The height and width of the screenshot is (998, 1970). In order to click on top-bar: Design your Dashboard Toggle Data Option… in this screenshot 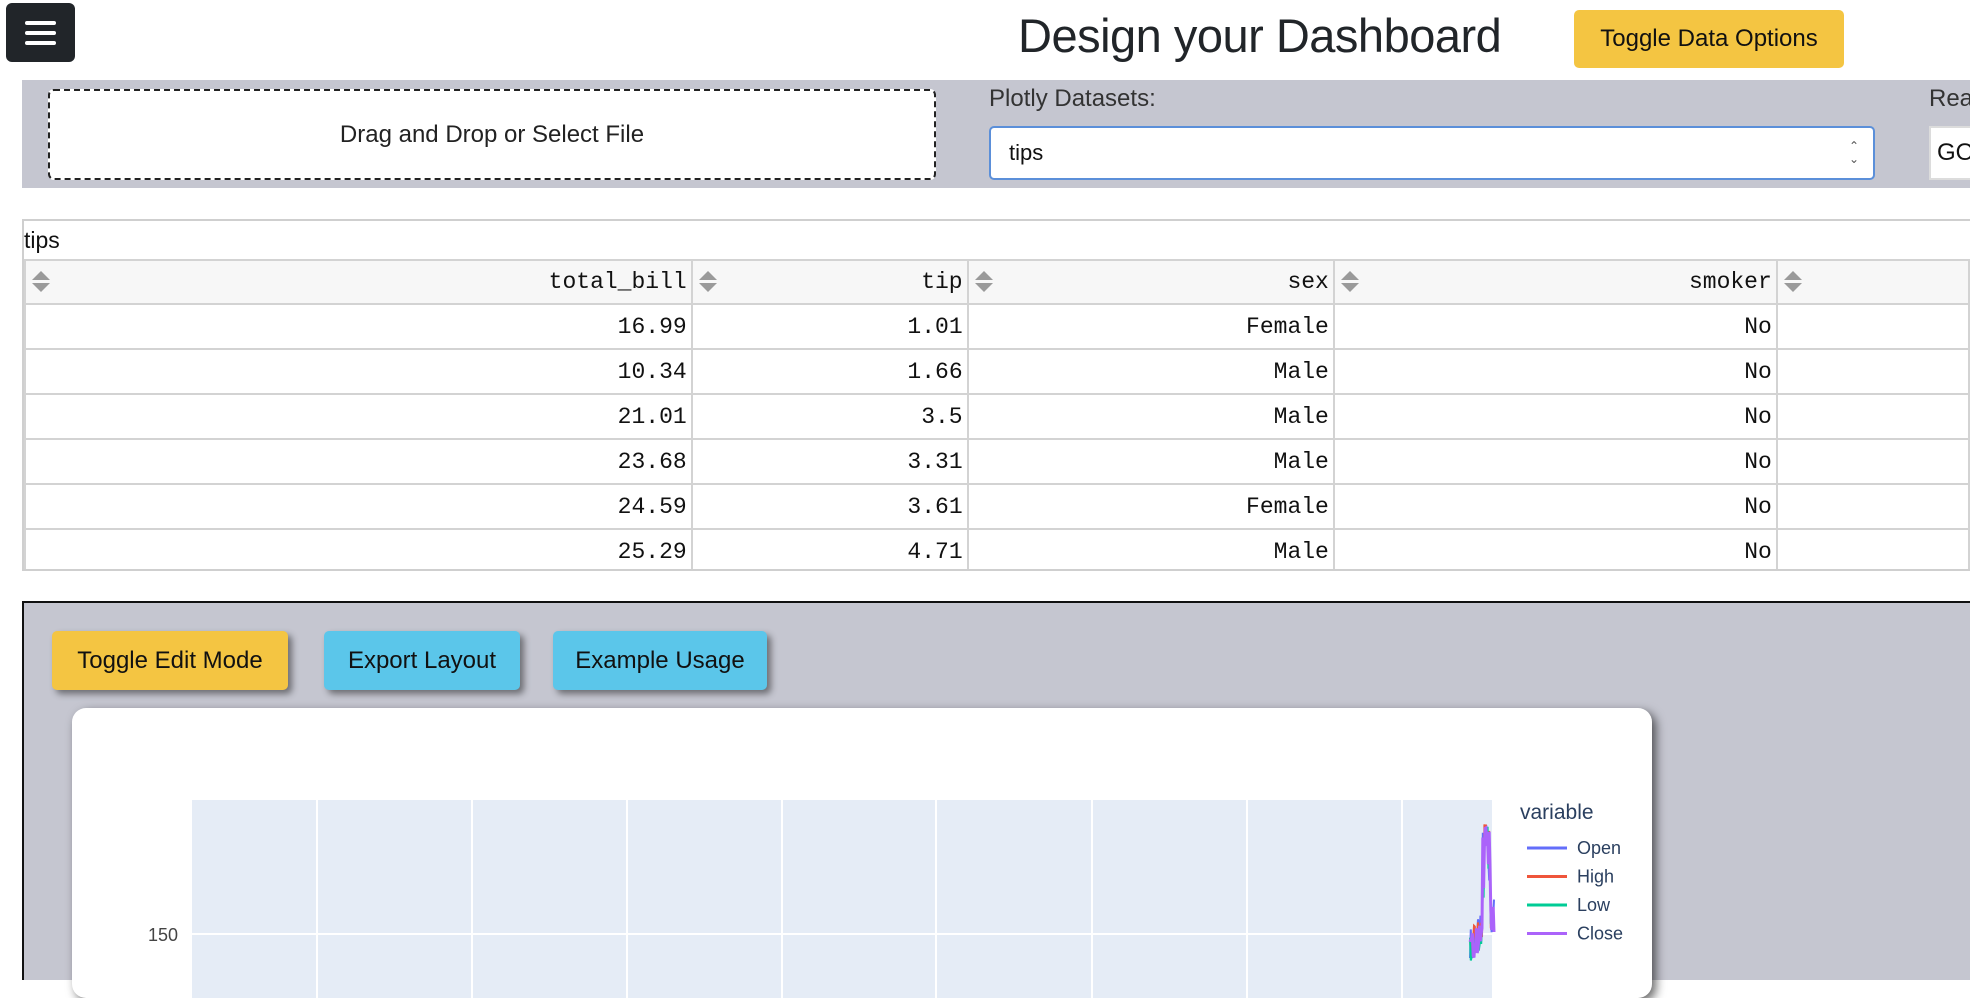, I will do `click(985, 40)`.